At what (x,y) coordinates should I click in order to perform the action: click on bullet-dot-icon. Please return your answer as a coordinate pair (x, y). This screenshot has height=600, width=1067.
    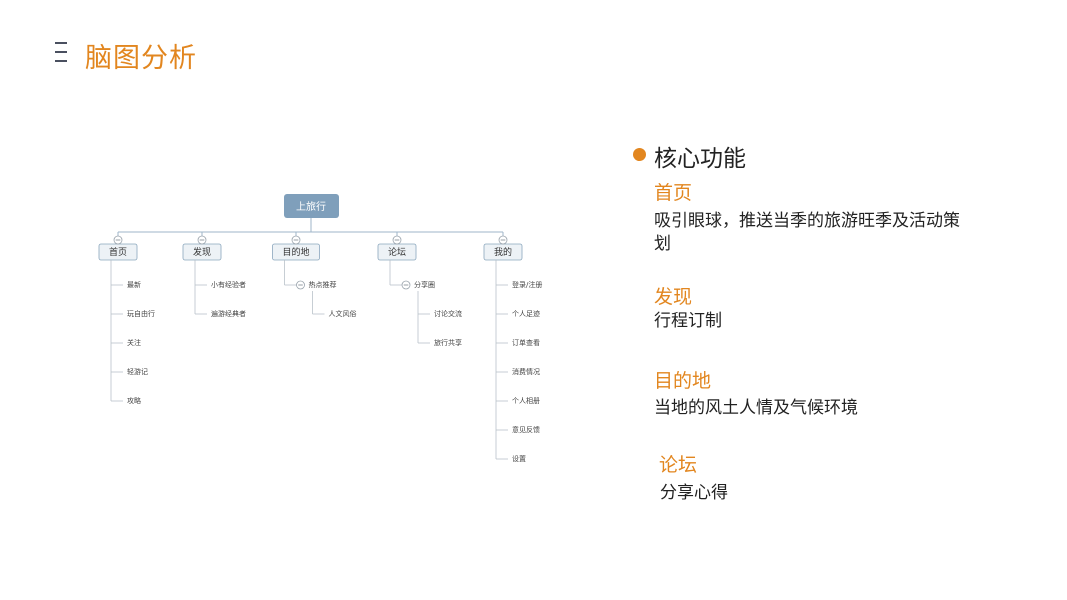
    Looking at the image, I should click on (639, 154).